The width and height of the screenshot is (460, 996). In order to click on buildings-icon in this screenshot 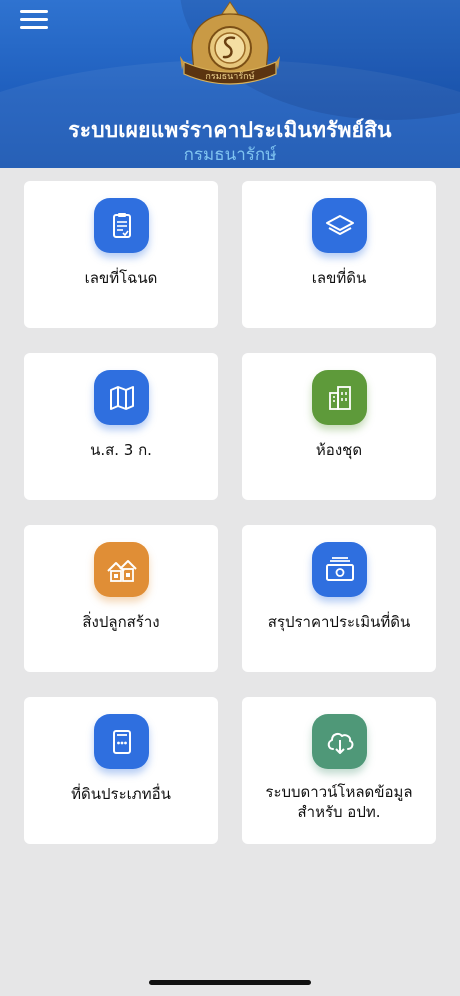, I will do `click(339, 397)`.